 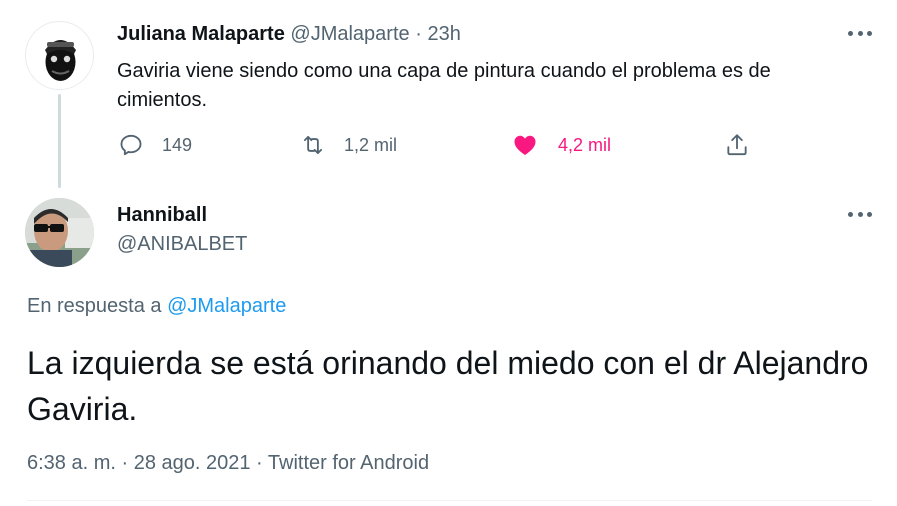 I want to click on share-icon, so click(x=737, y=145).